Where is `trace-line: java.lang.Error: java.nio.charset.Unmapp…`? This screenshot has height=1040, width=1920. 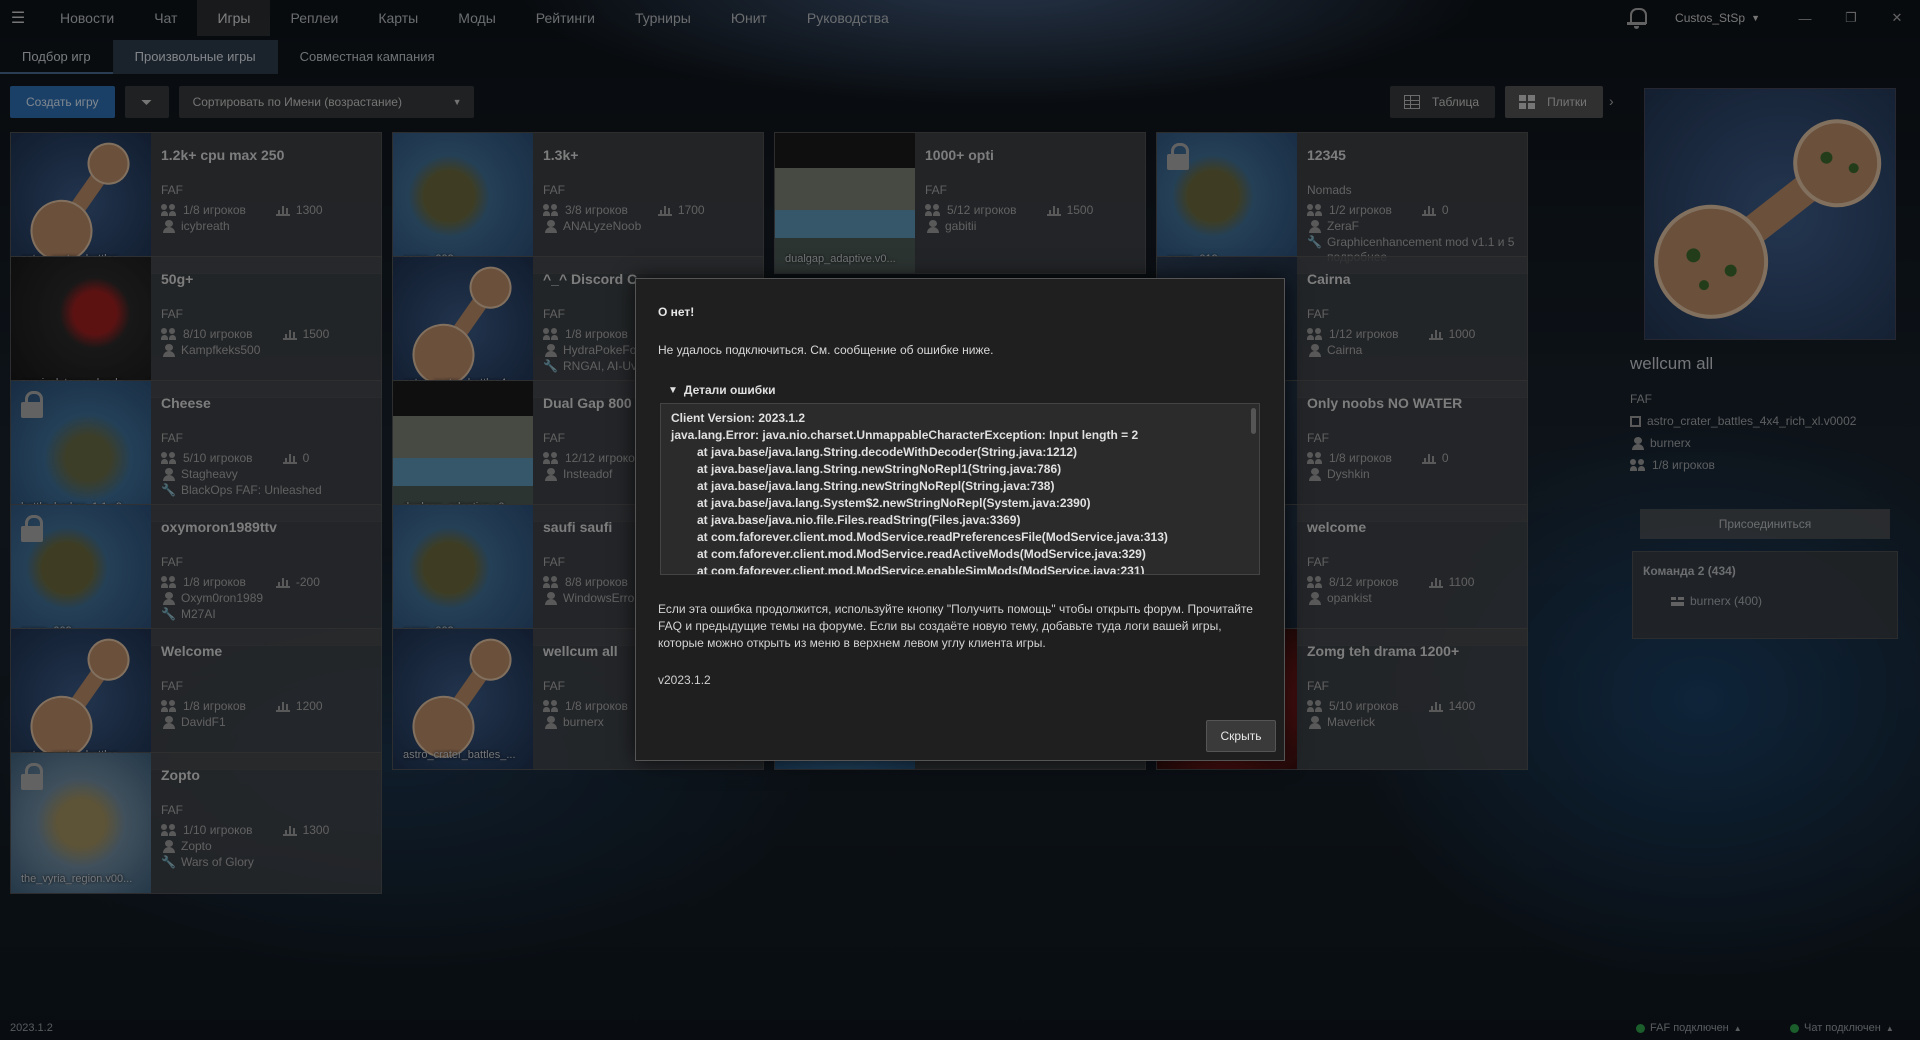 trace-line: java.lang.Error: java.nio.charset.Unmapp… is located at coordinates (905, 435).